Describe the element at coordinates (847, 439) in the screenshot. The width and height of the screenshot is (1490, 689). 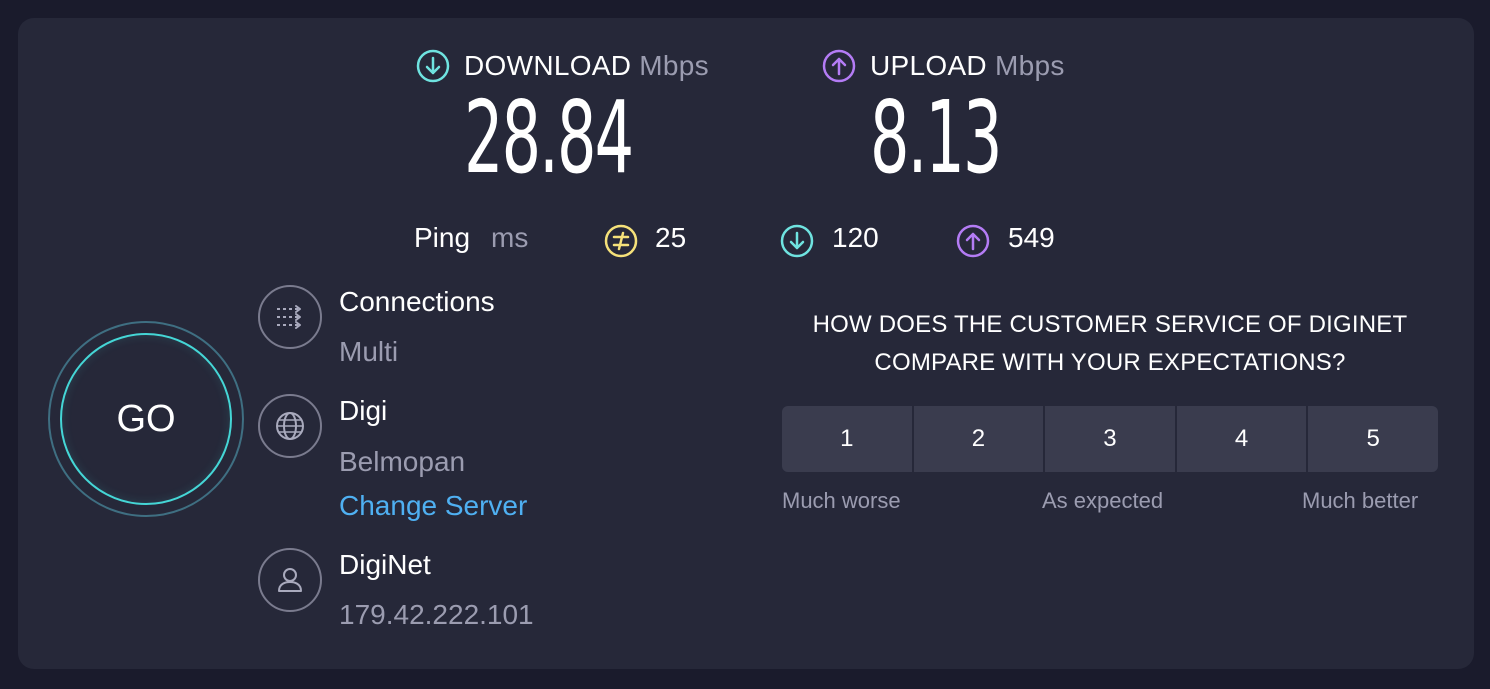
I see `rating-option-1: 1` at that location.